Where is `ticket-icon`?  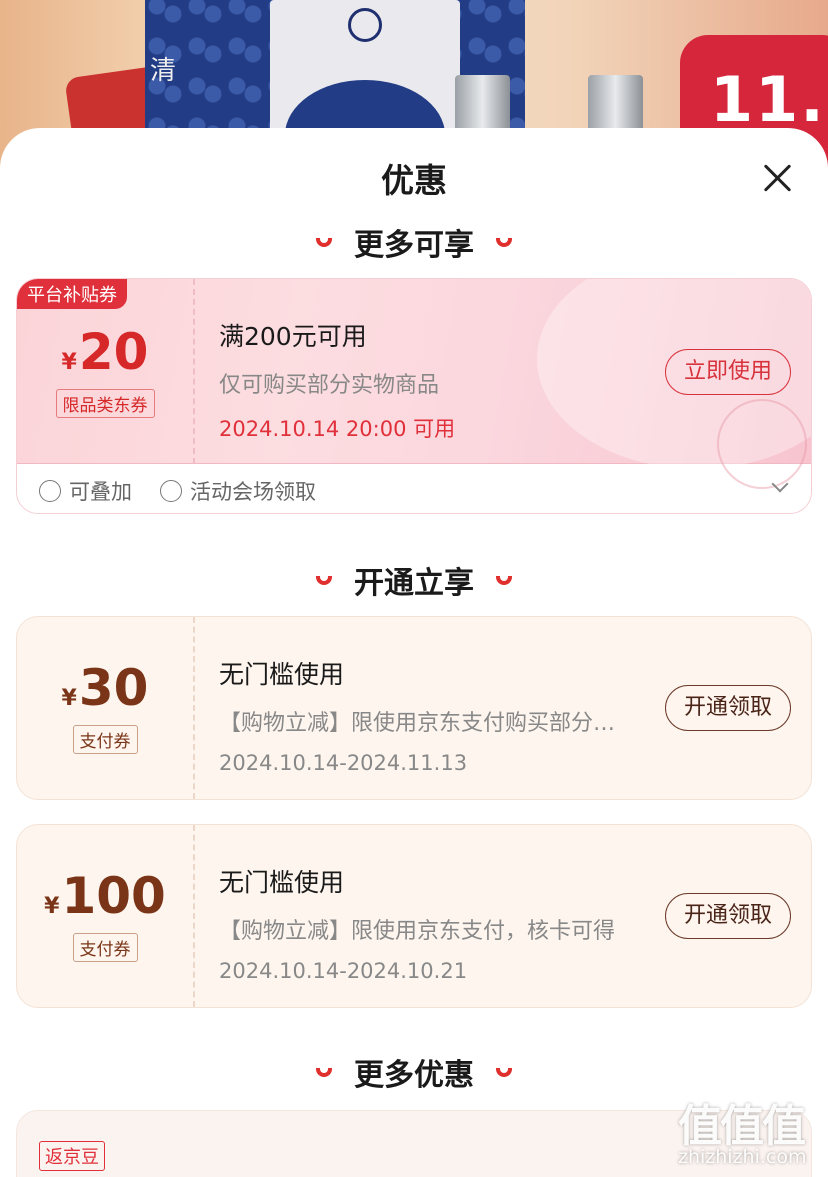 ticket-icon is located at coordinates (171, 491).